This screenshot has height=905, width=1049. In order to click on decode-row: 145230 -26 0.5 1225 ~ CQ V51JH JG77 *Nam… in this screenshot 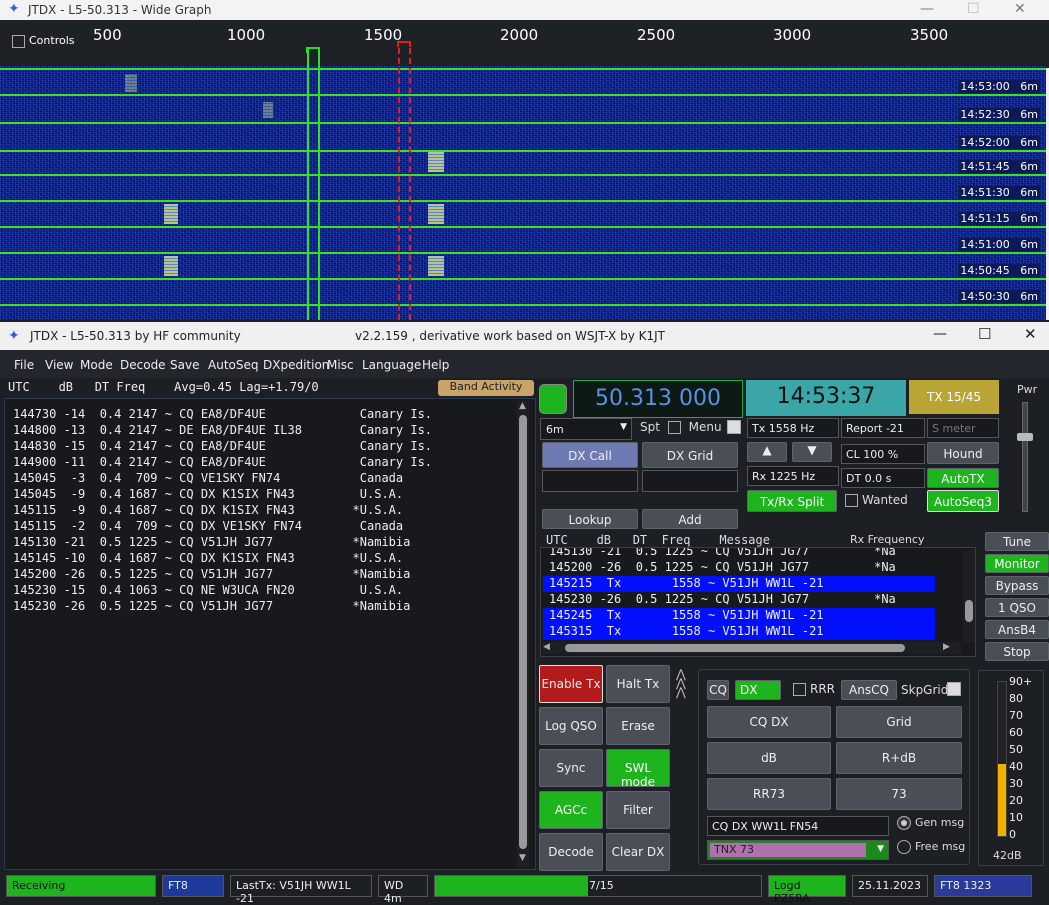, I will do `click(211, 606)`.